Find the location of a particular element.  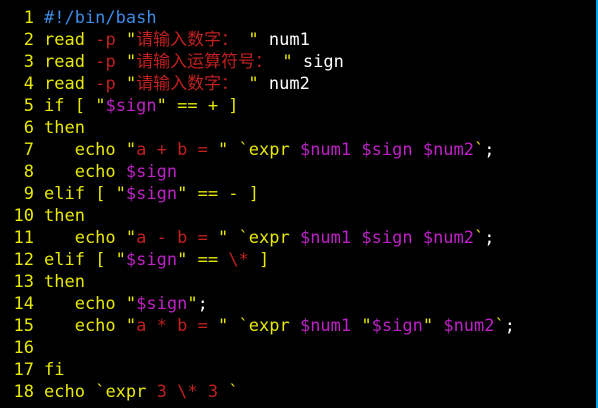

line-number: 8 is located at coordinates (28, 172).